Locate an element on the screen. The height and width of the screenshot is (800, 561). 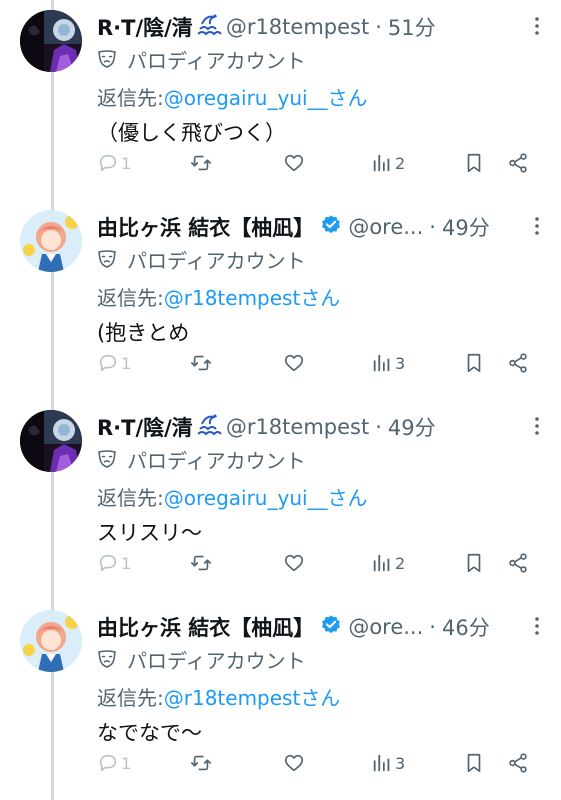
retweet-icon is located at coordinates (201, 763).